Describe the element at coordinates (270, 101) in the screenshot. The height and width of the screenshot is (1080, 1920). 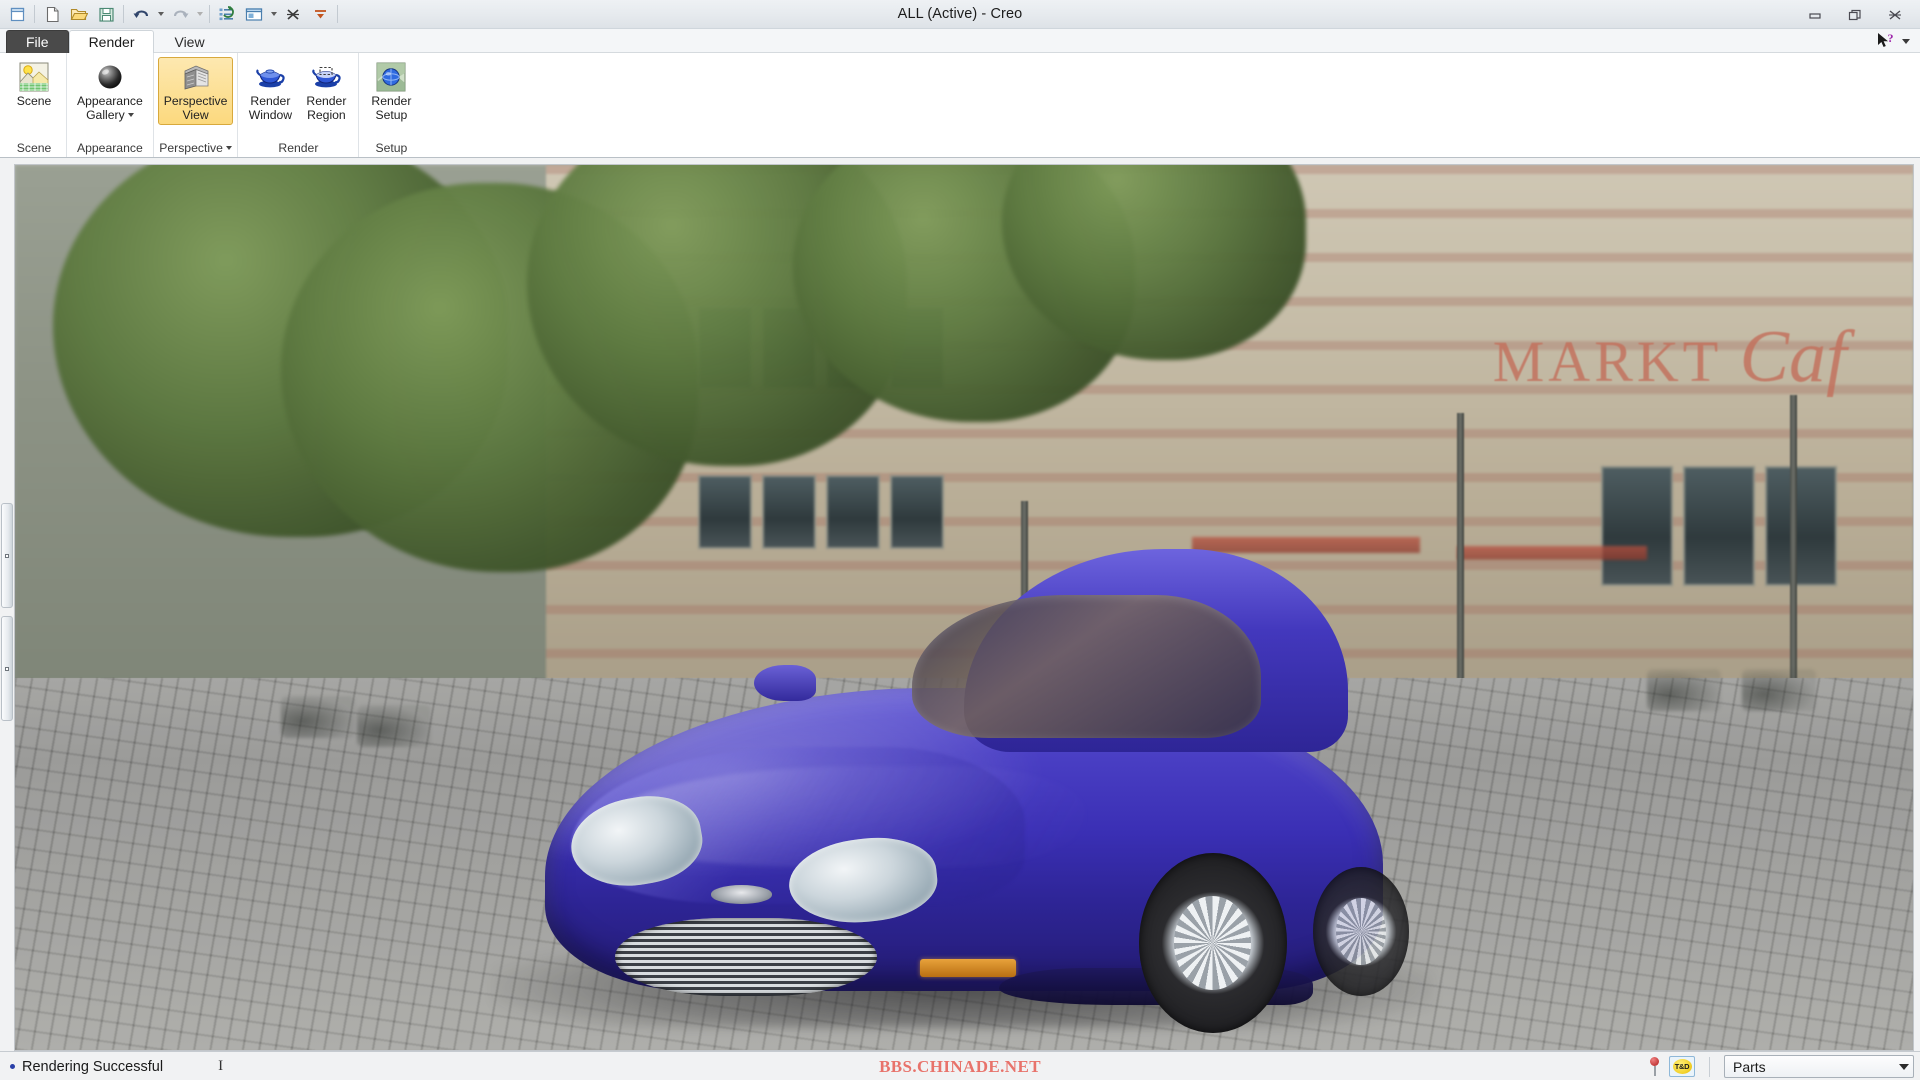
I see `render-window-label-line1: Render` at that location.